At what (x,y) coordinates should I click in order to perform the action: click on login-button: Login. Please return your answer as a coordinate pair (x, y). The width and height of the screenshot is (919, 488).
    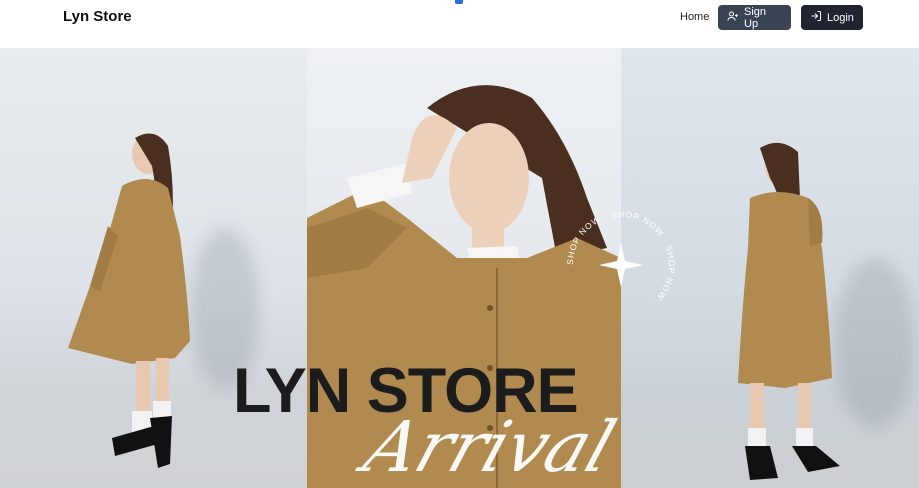
    Looking at the image, I should click on (832, 17).